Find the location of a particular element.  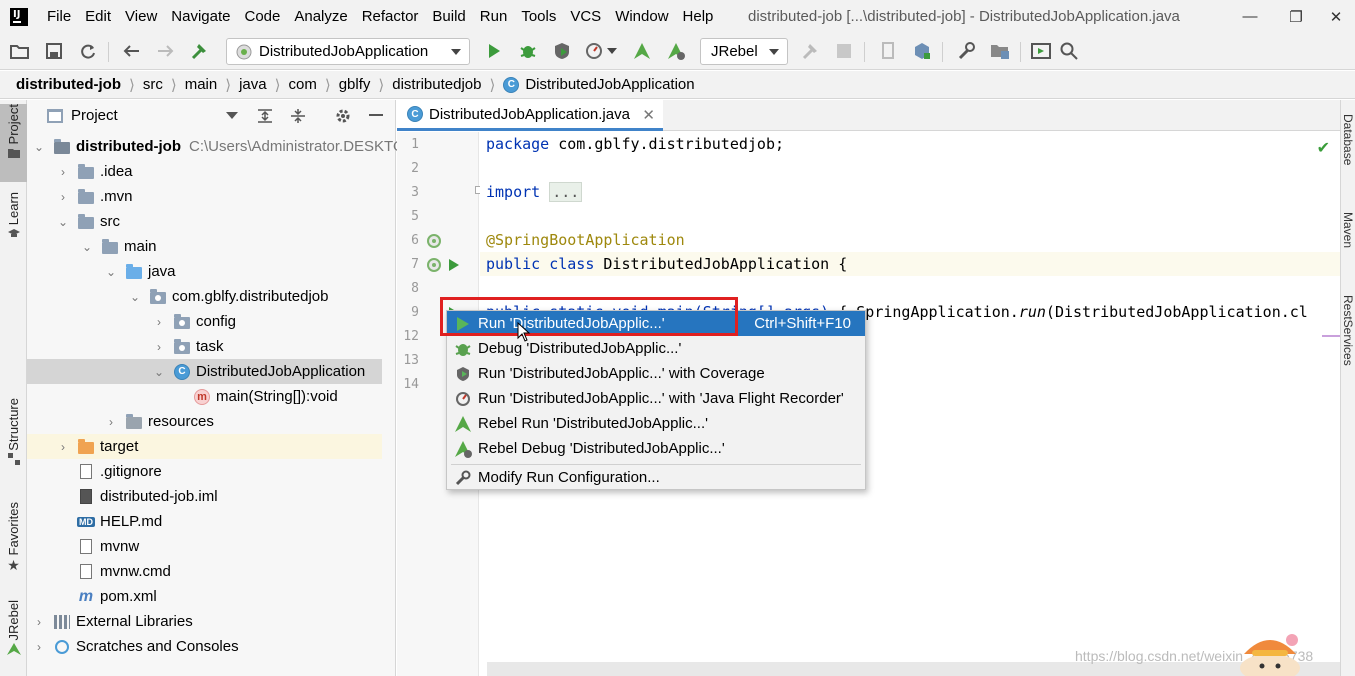

tool-tab-structure: Structure is located at coordinates (13, 439).